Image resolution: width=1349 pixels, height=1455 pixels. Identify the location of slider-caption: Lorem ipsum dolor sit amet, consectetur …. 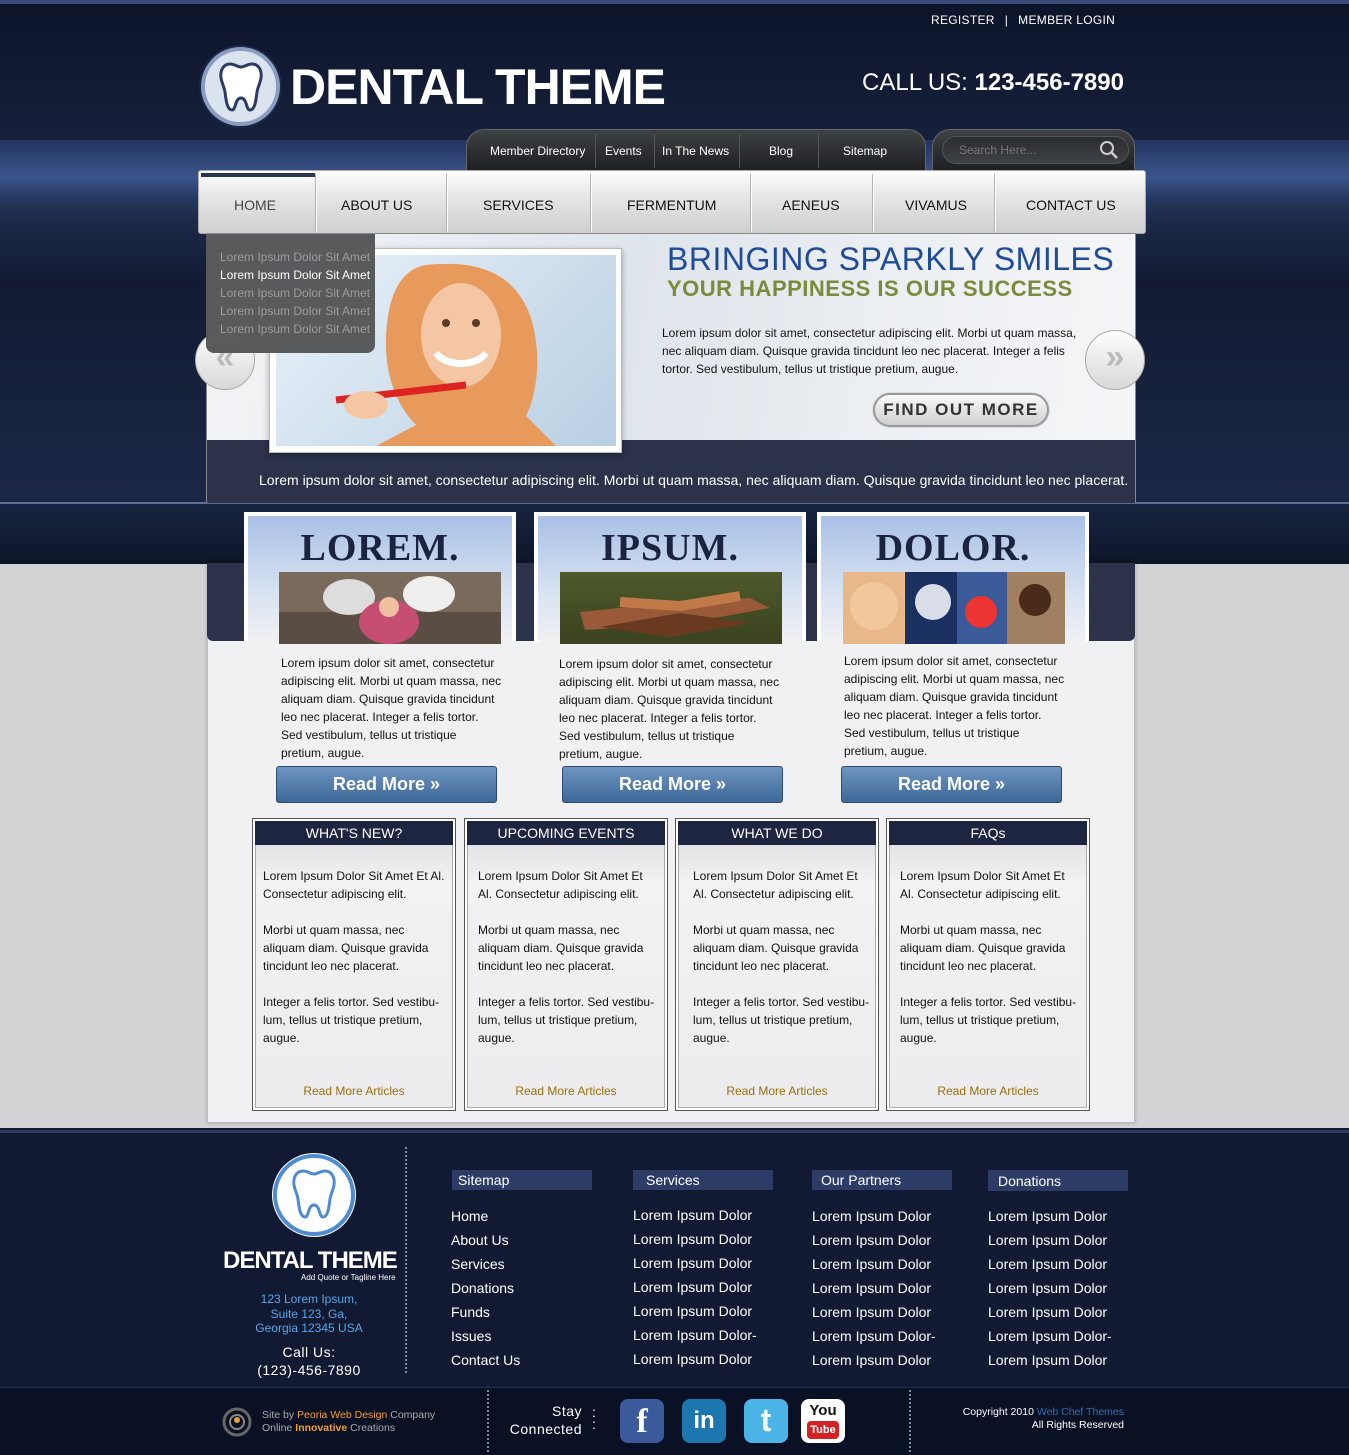
(694, 480).